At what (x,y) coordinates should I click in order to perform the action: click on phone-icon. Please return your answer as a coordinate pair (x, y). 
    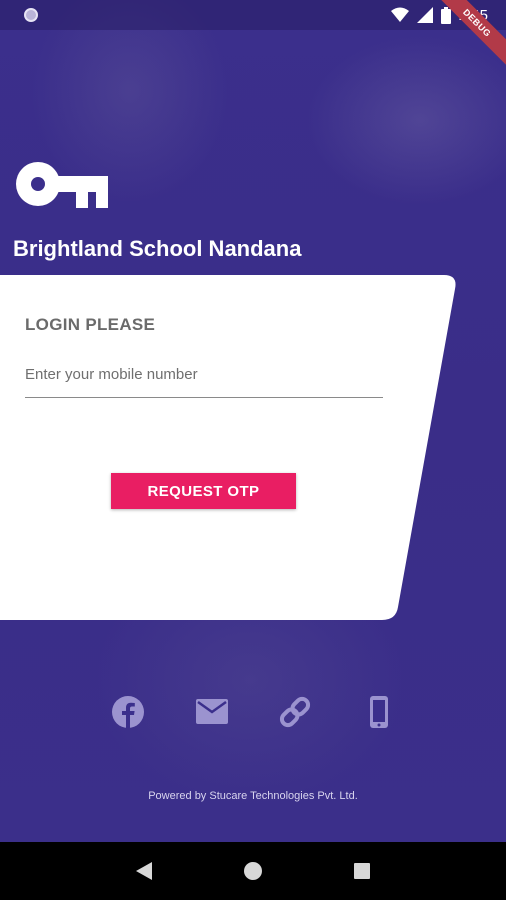
    Looking at the image, I should click on (379, 712).